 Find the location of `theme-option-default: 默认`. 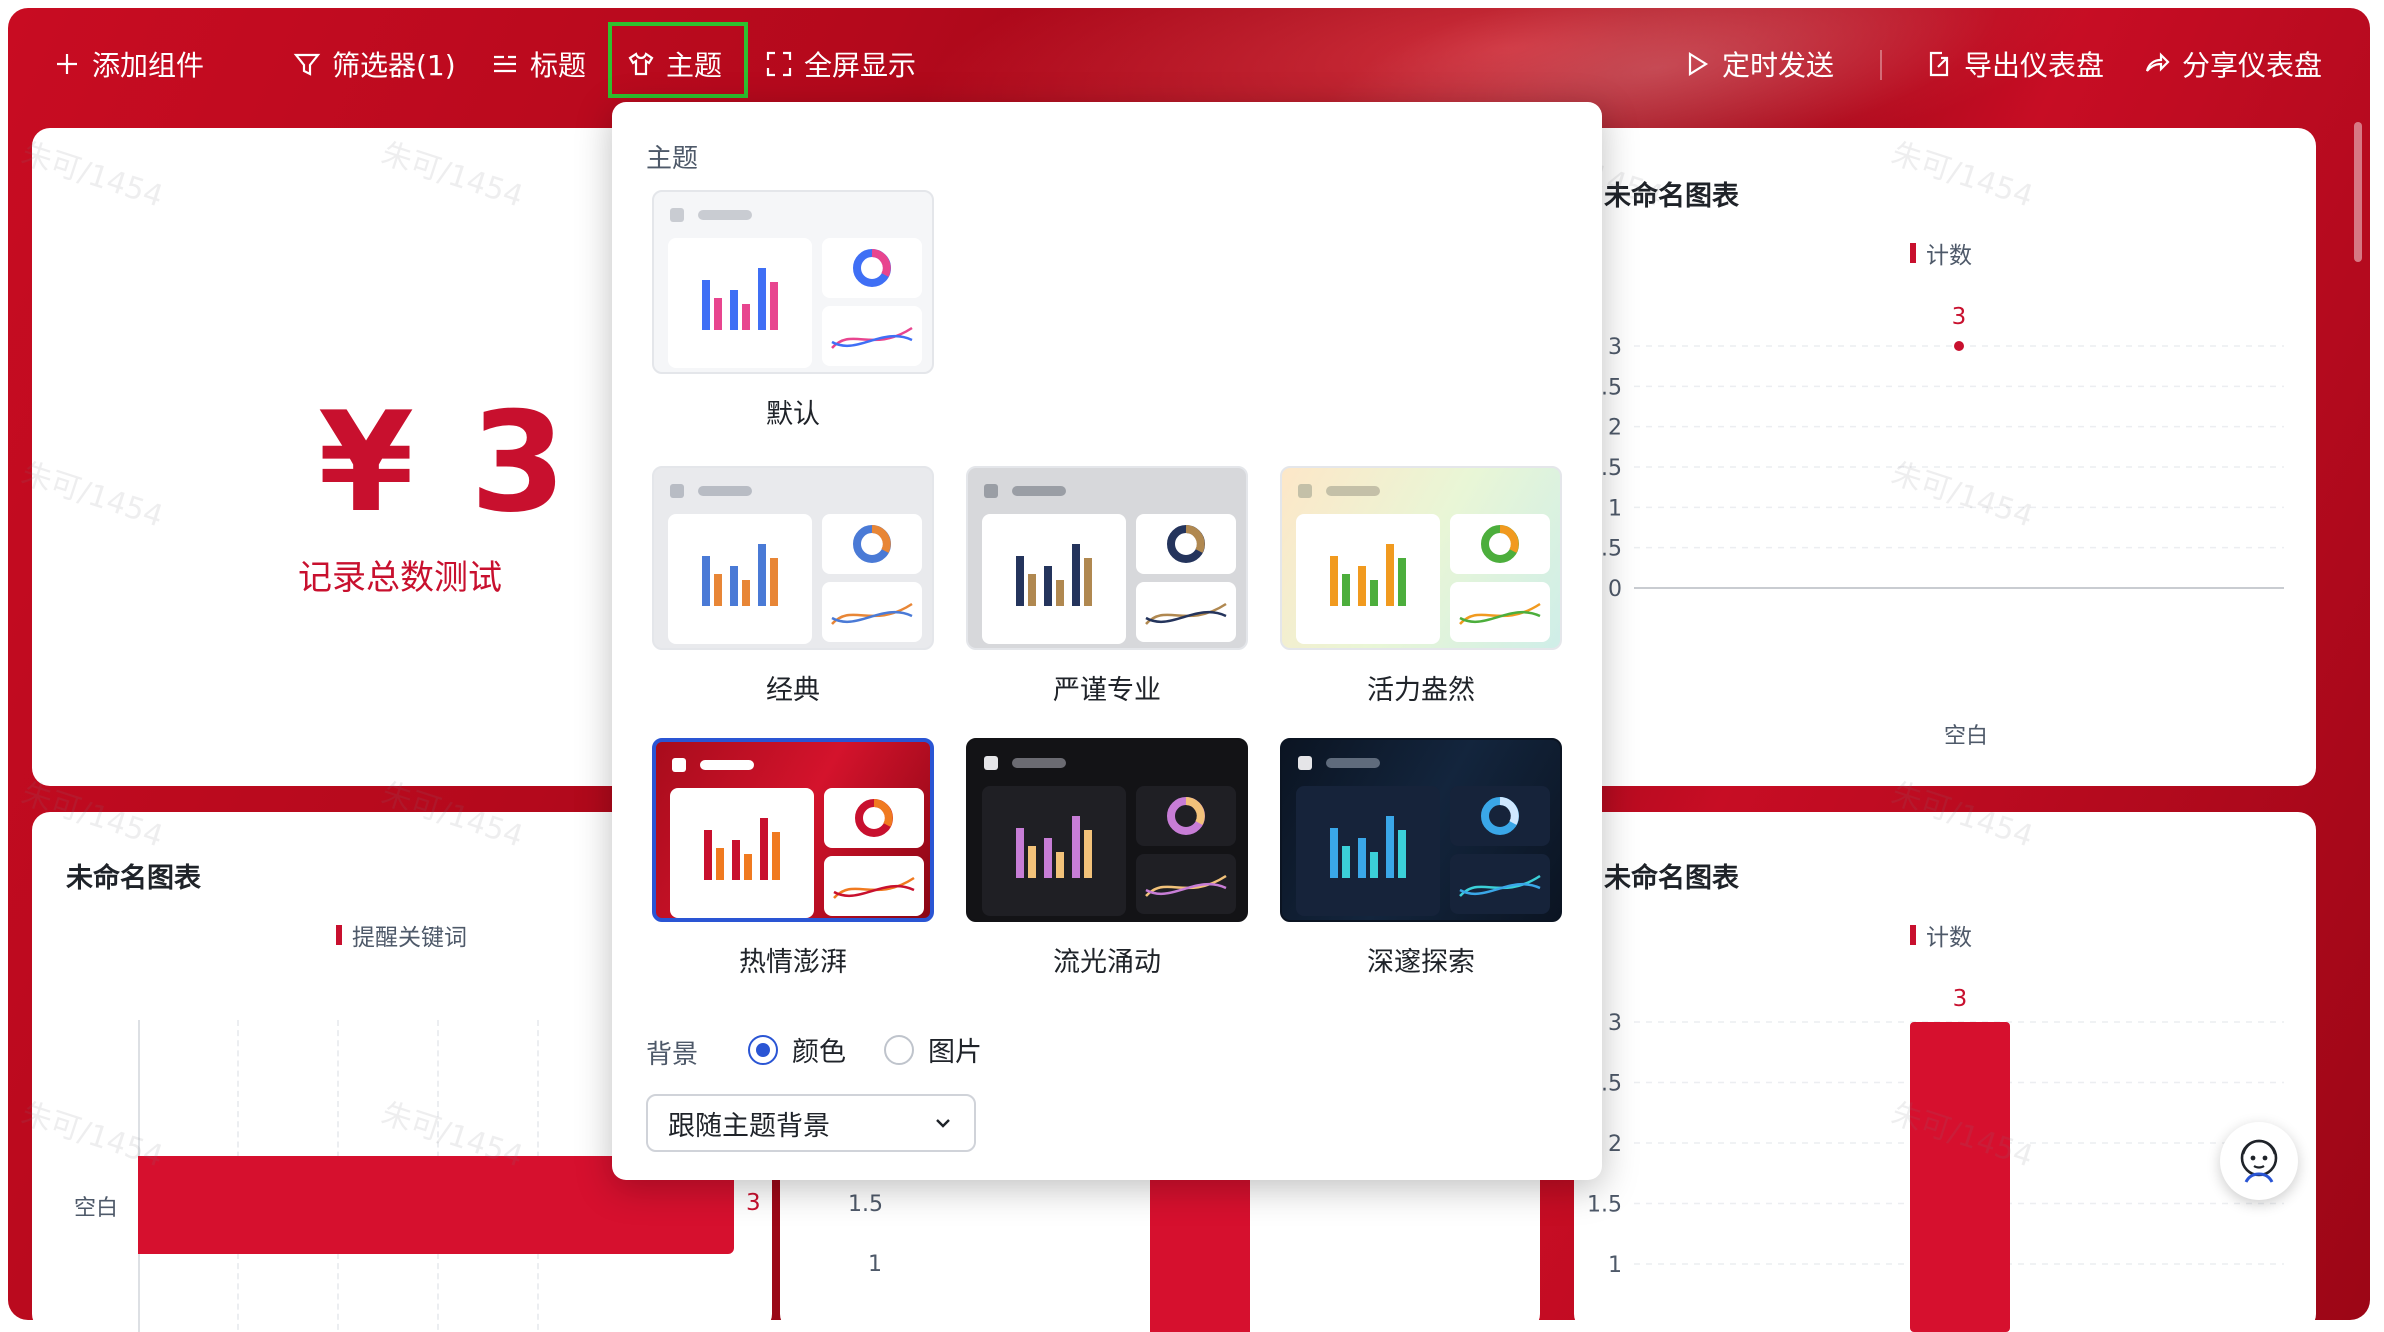

theme-option-default: 默认 is located at coordinates (793, 310).